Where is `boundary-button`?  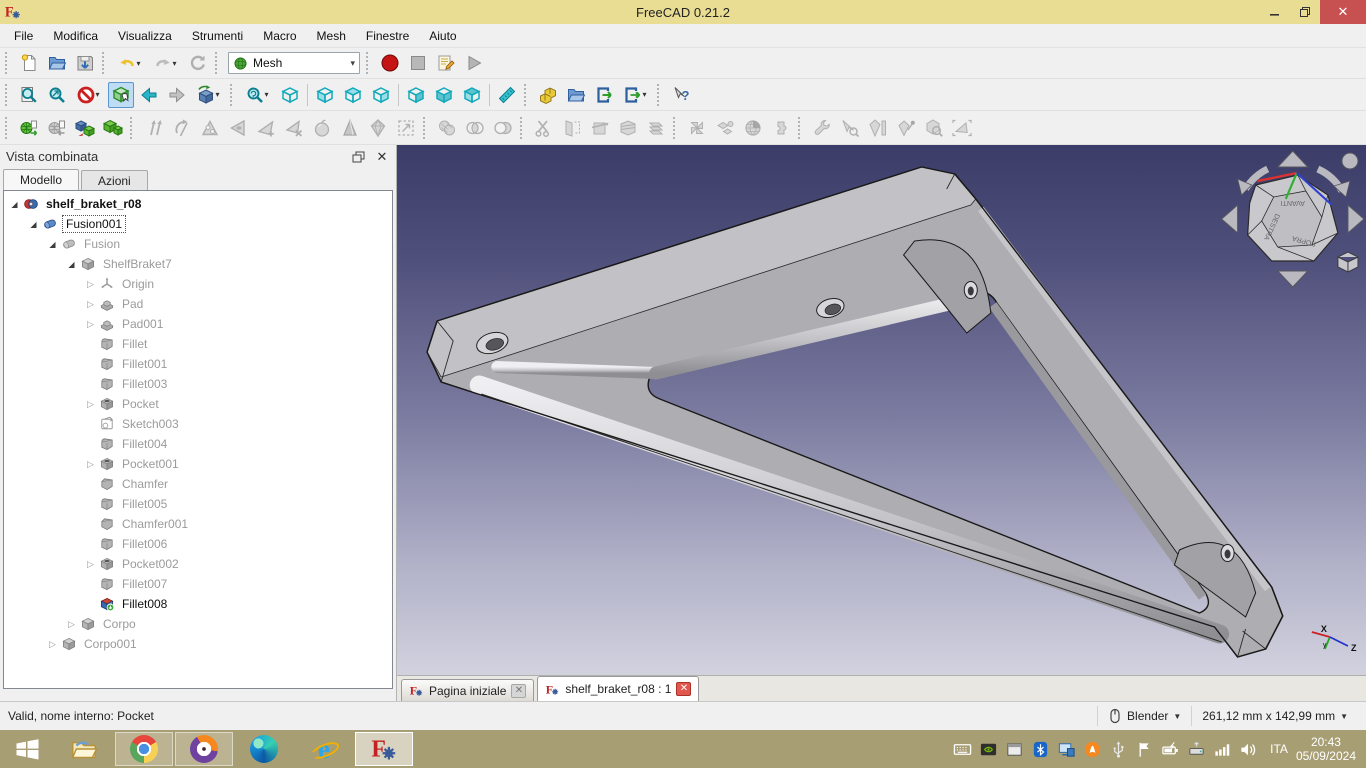
boundary-button is located at coordinates (962, 128).